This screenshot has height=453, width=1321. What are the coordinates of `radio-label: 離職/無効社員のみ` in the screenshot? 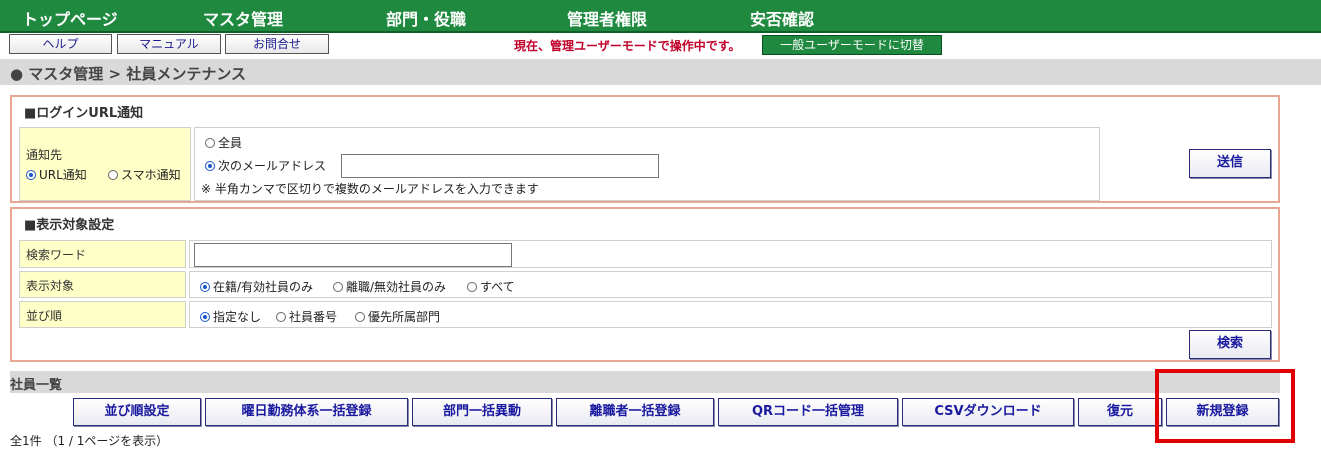 It's located at (396, 287).